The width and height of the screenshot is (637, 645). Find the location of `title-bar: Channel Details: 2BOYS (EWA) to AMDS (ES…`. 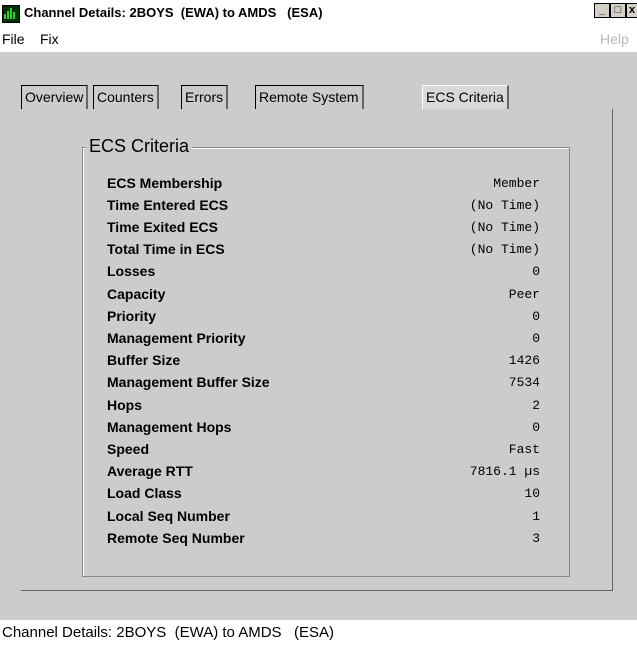

title-bar: Channel Details: 2BOYS (EWA) to AMDS (ES… is located at coordinates (318, 13).